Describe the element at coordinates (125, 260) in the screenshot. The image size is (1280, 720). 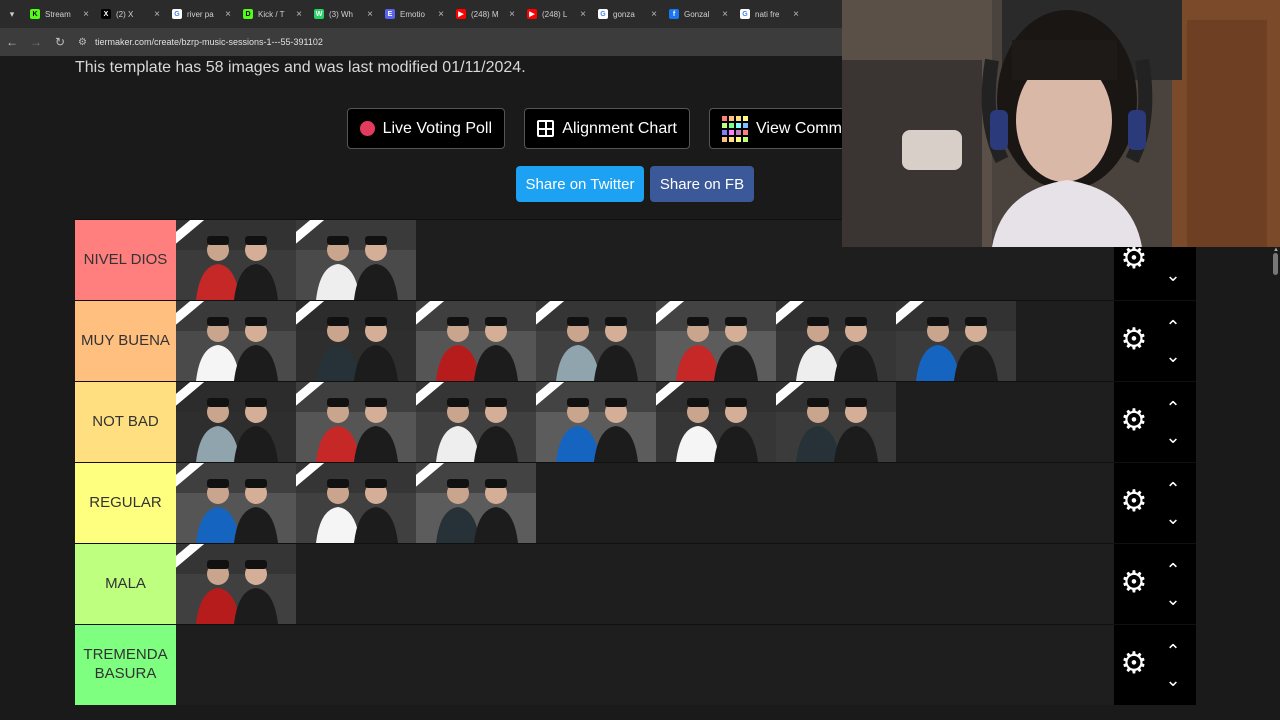
I see `tier-label: NIVEL DIOS` at that location.